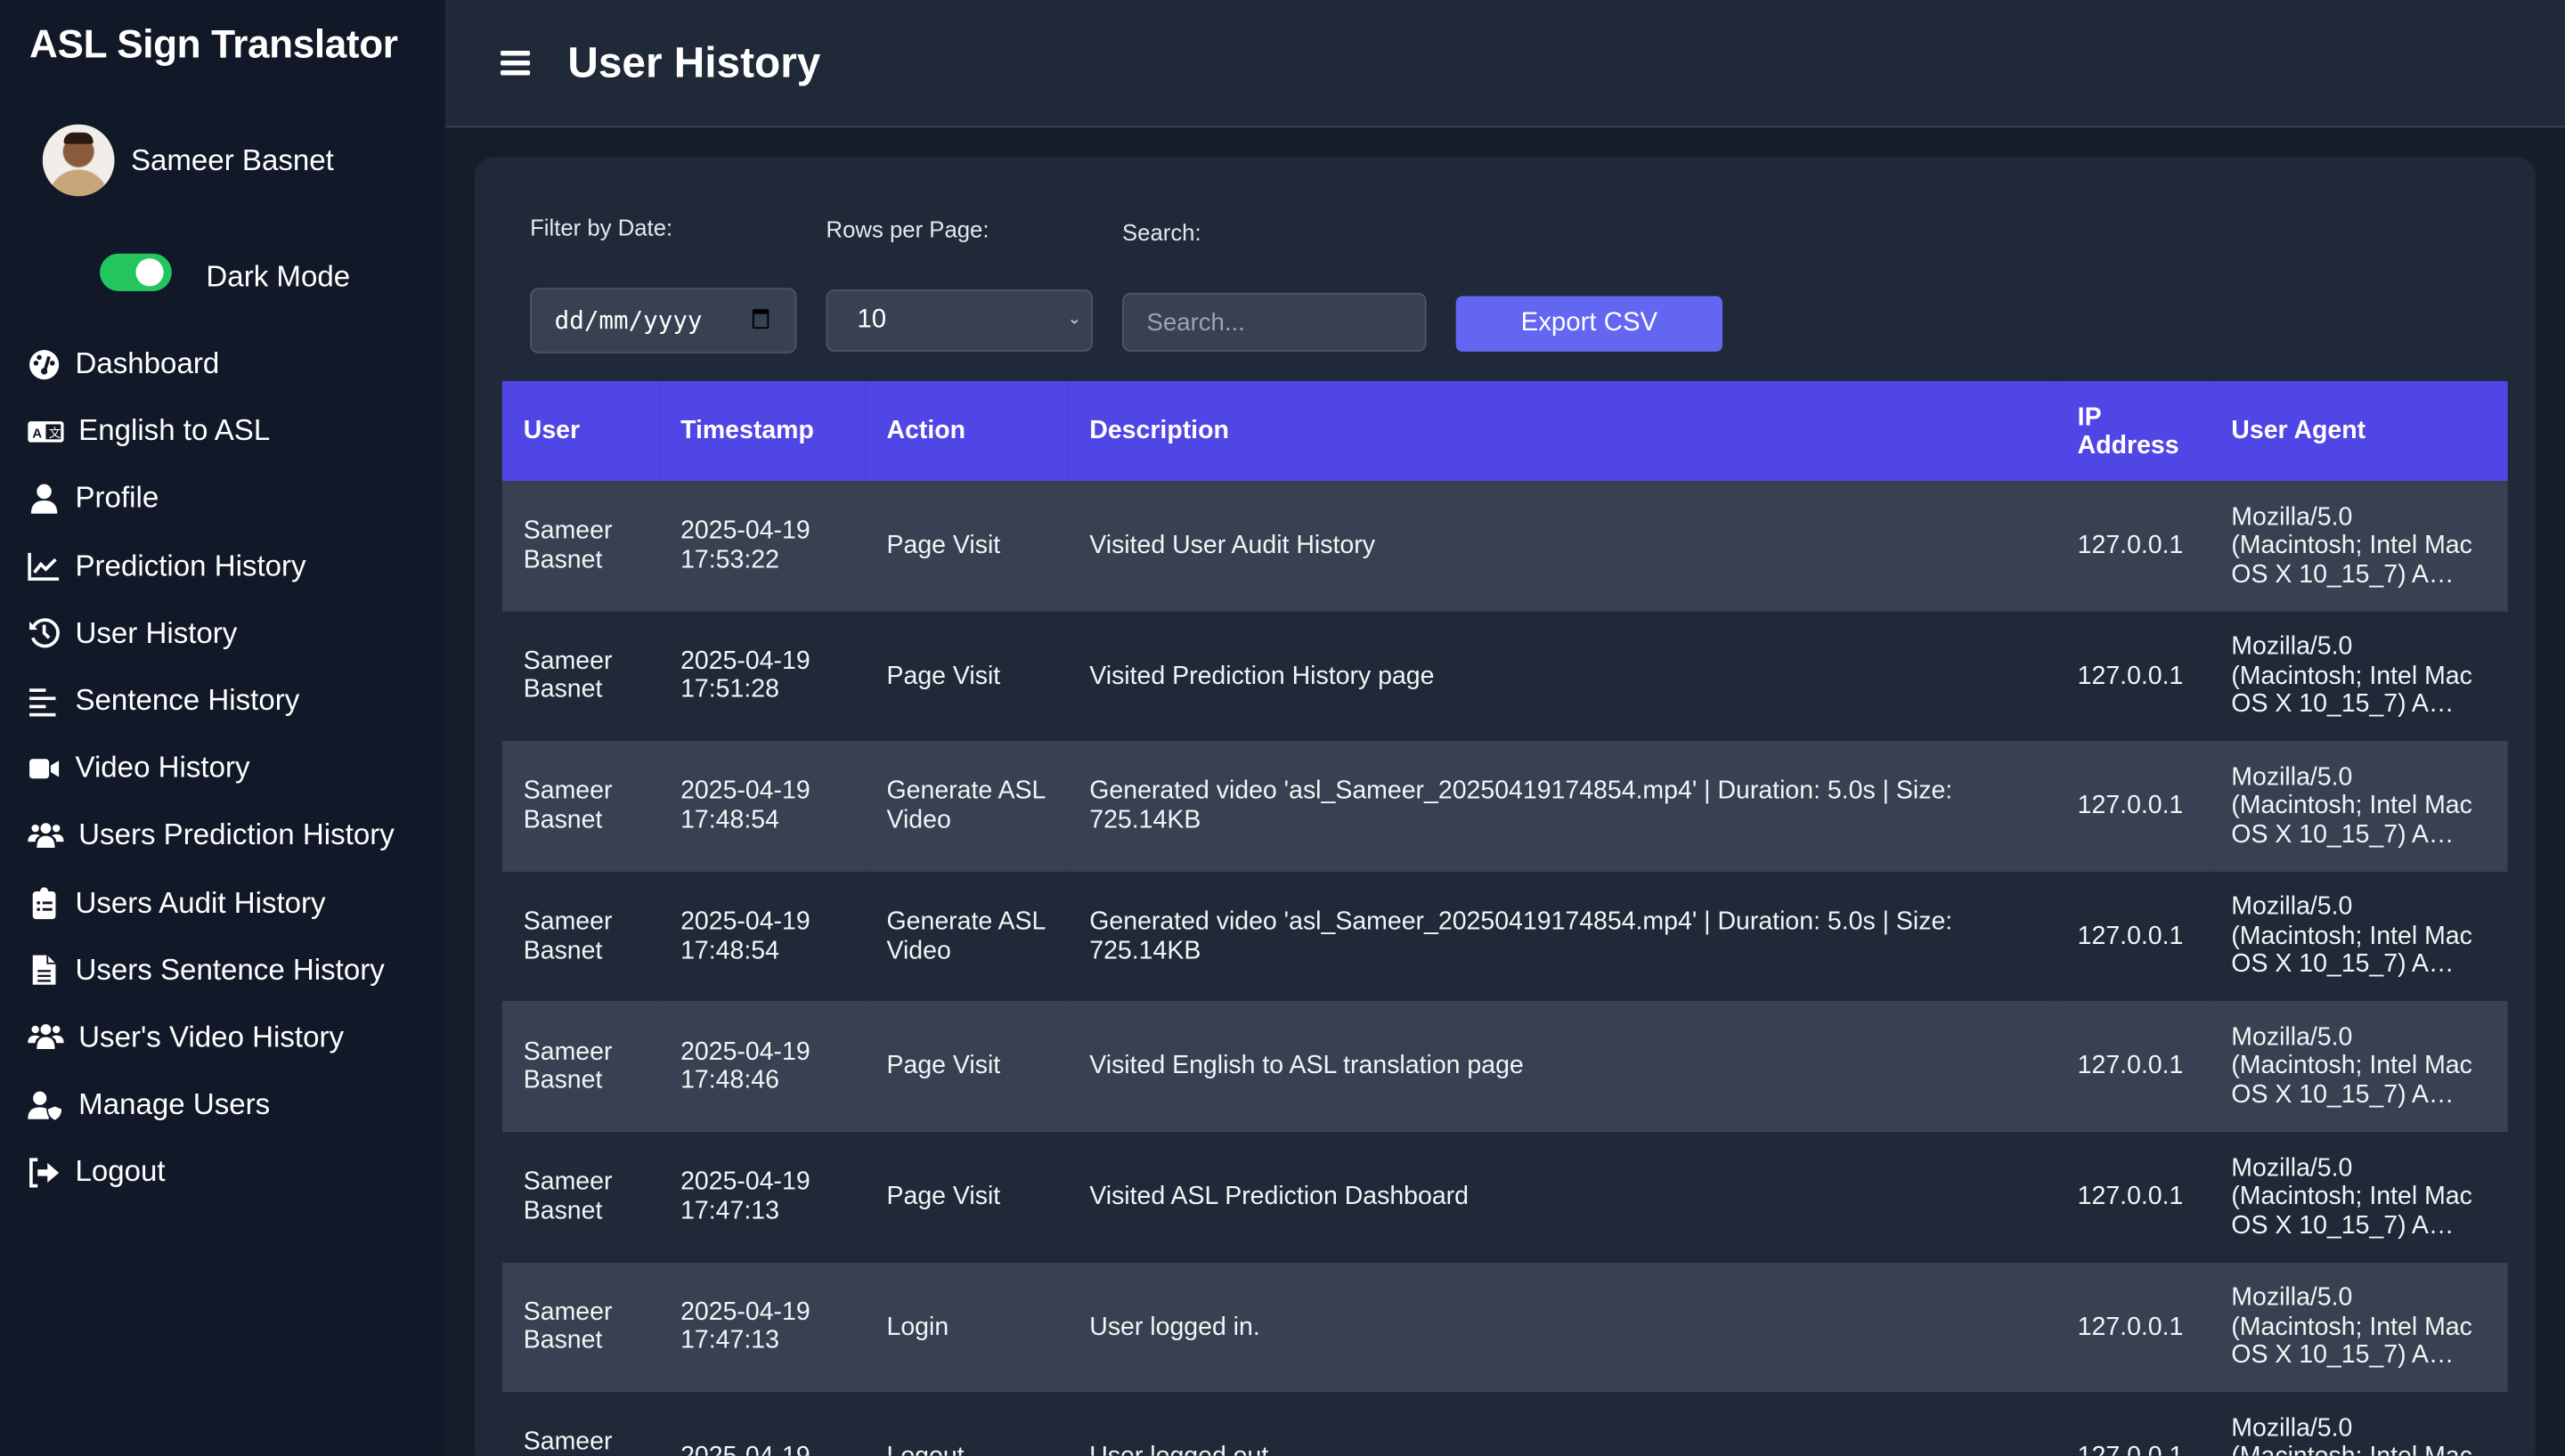 The image size is (2565, 1456). What do you see at coordinates (1562, 1327) in the screenshot?
I see `cell-description: User logged in.` at bounding box center [1562, 1327].